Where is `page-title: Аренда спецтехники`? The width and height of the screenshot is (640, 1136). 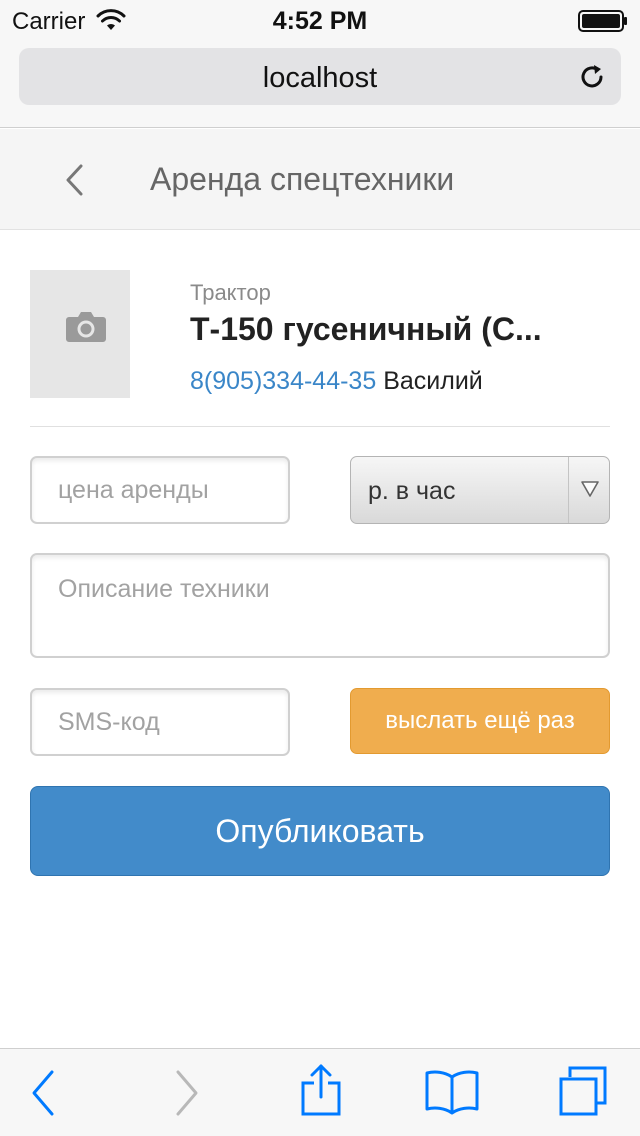 page-title: Аренда спецтехники is located at coordinates (302, 179).